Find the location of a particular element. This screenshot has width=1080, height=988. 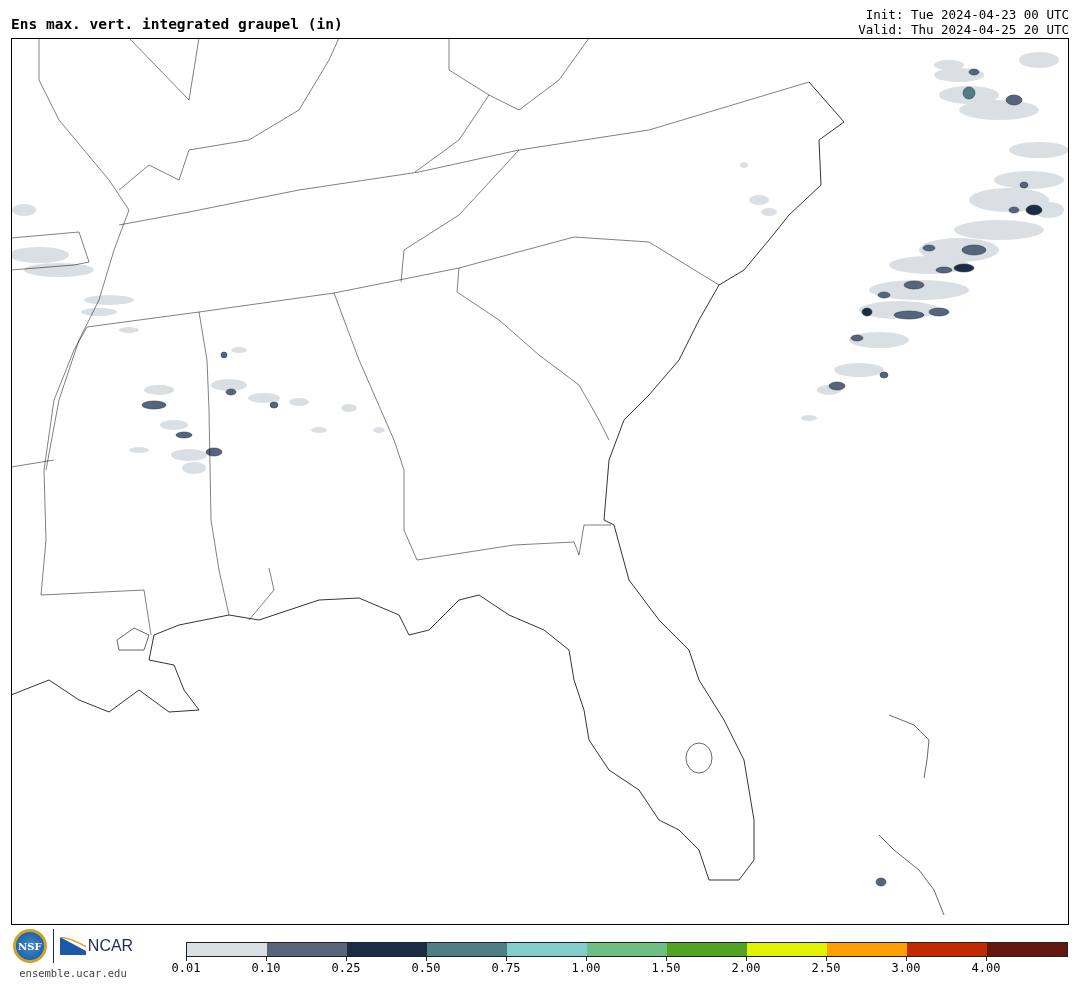

nsf-logo: NSF is located at coordinates (29, 946).